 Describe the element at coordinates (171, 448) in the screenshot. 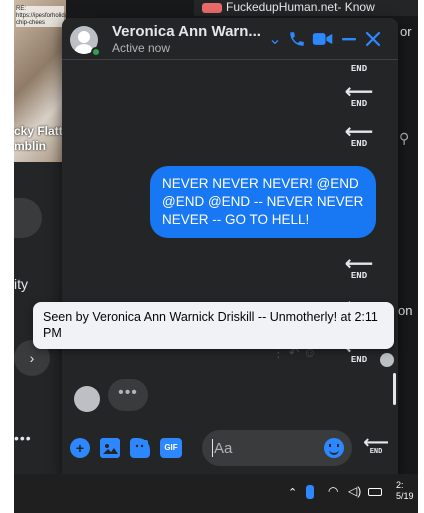

I see `gif-icon: GIF` at that location.